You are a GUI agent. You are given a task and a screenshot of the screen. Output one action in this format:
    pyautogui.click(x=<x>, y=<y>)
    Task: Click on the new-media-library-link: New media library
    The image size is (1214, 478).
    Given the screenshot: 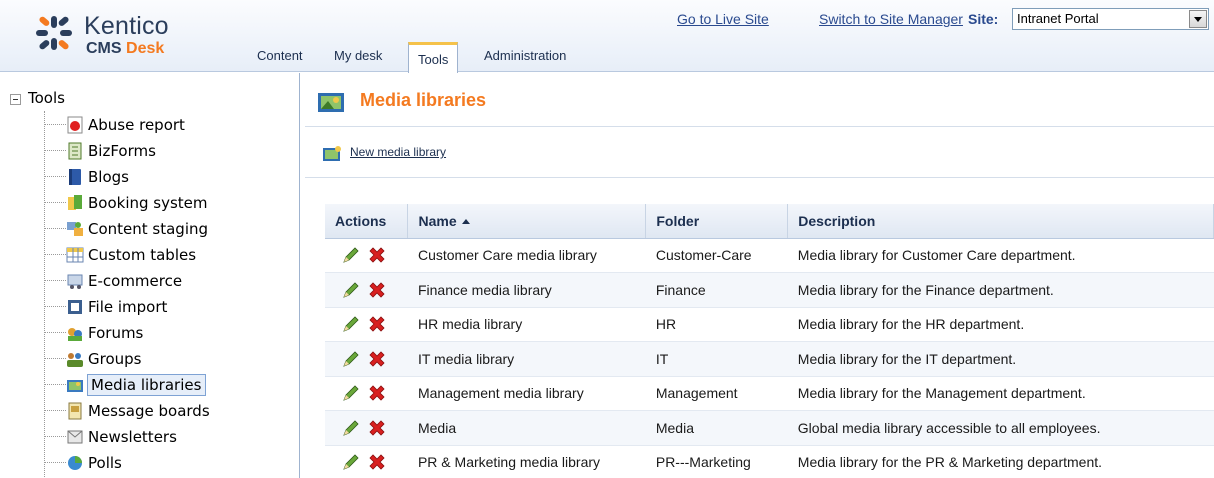 What is the action you would take?
    pyautogui.click(x=398, y=152)
    